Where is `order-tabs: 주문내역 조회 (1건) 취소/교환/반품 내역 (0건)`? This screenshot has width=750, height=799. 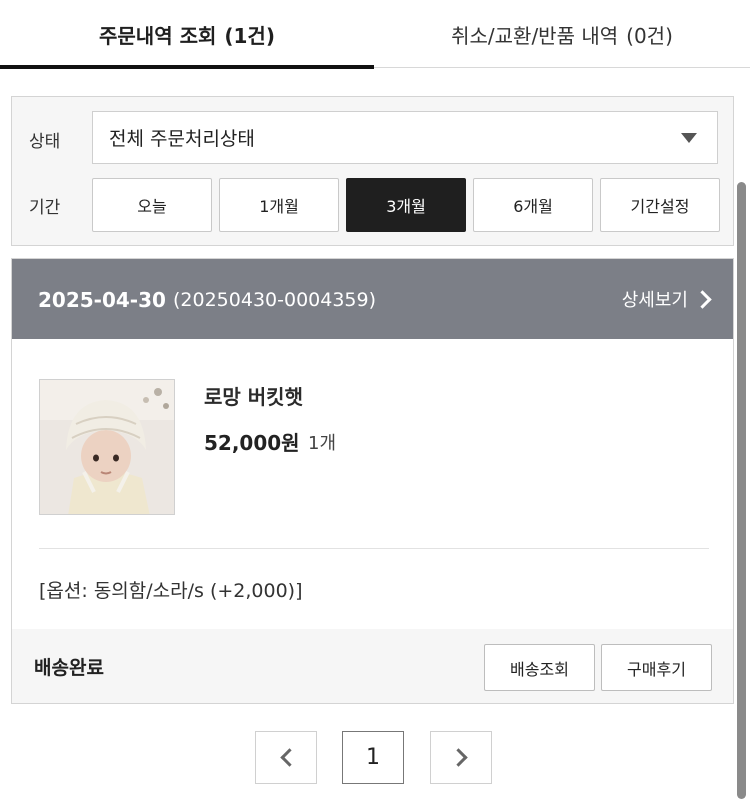
order-tabs: 주문내역 조회 (1건) 취소/교환/반품 내역 (0건) is located at coordinates (375, 34).